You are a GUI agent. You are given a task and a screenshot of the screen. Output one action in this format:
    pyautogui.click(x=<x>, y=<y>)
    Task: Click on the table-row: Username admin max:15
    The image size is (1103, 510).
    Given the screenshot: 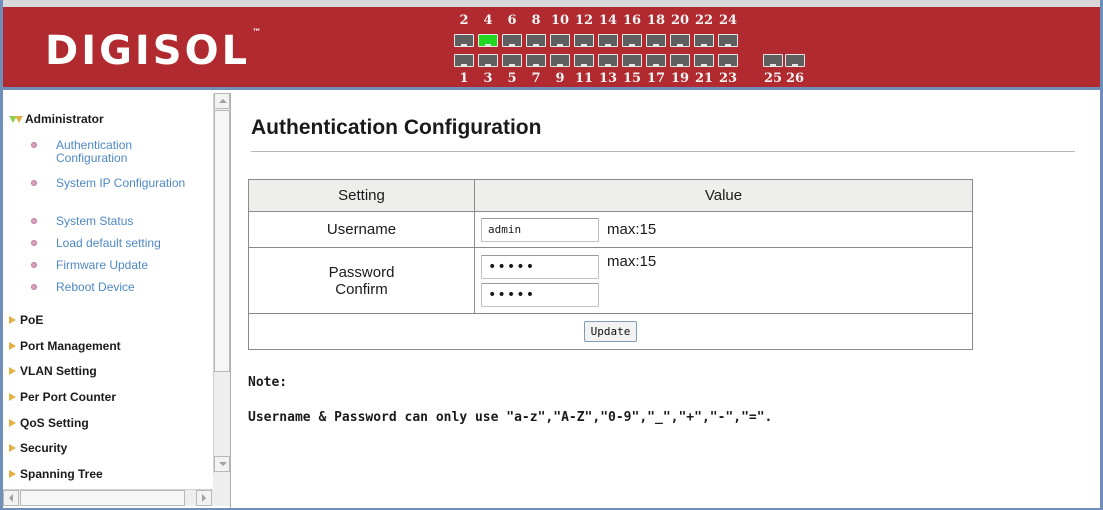 What is the action you would take?
    pyautogui.click(x=610, y=229)
    